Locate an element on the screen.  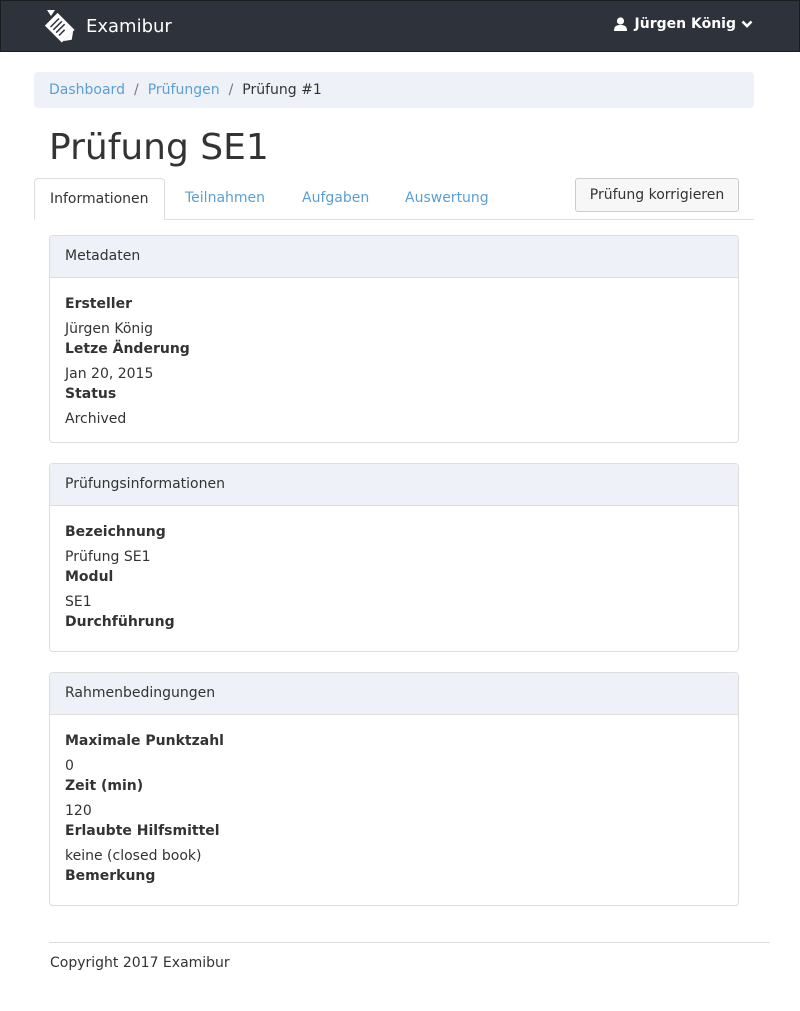
panel-heading: Metadaten is located at coordinates (394, 257).